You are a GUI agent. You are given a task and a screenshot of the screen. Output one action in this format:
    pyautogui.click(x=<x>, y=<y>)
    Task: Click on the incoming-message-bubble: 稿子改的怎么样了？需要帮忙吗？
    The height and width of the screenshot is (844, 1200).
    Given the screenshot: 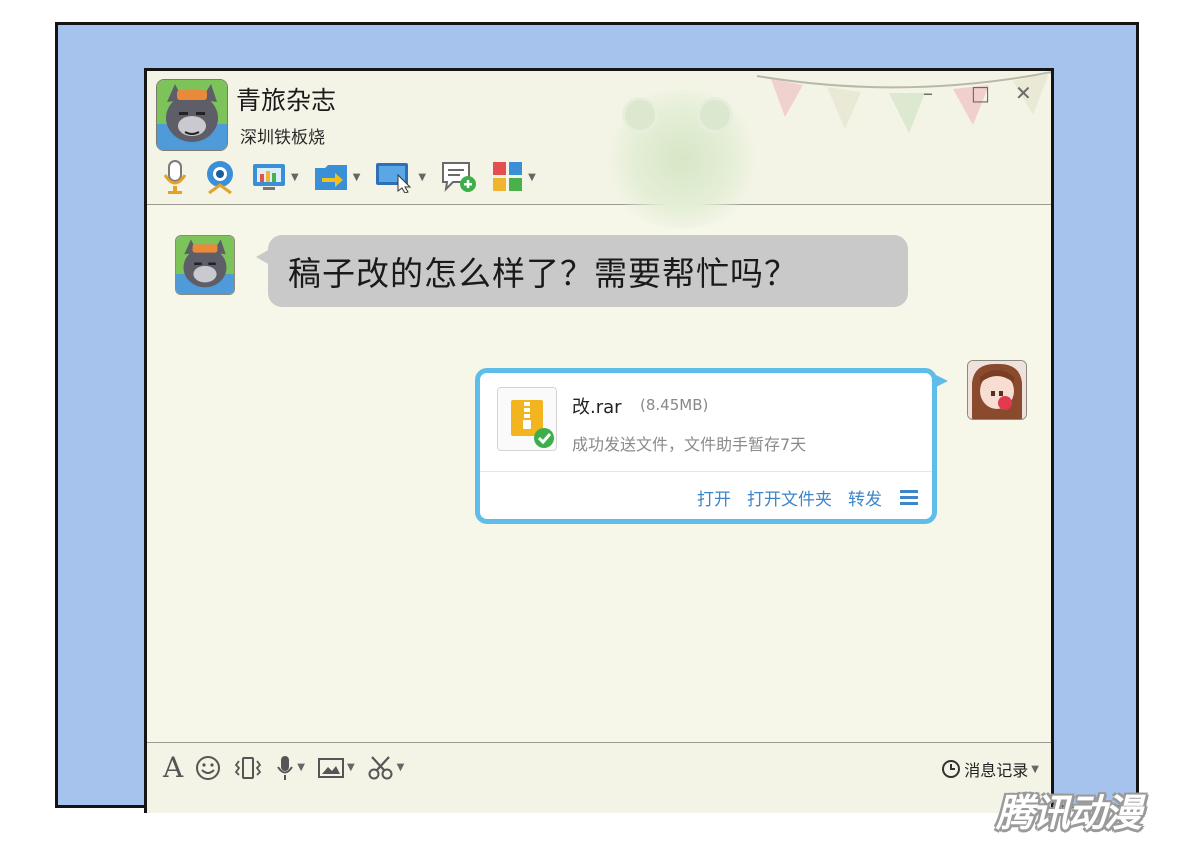 What is the action you would take?
    pyautogui.click(x=582, y=271)
    